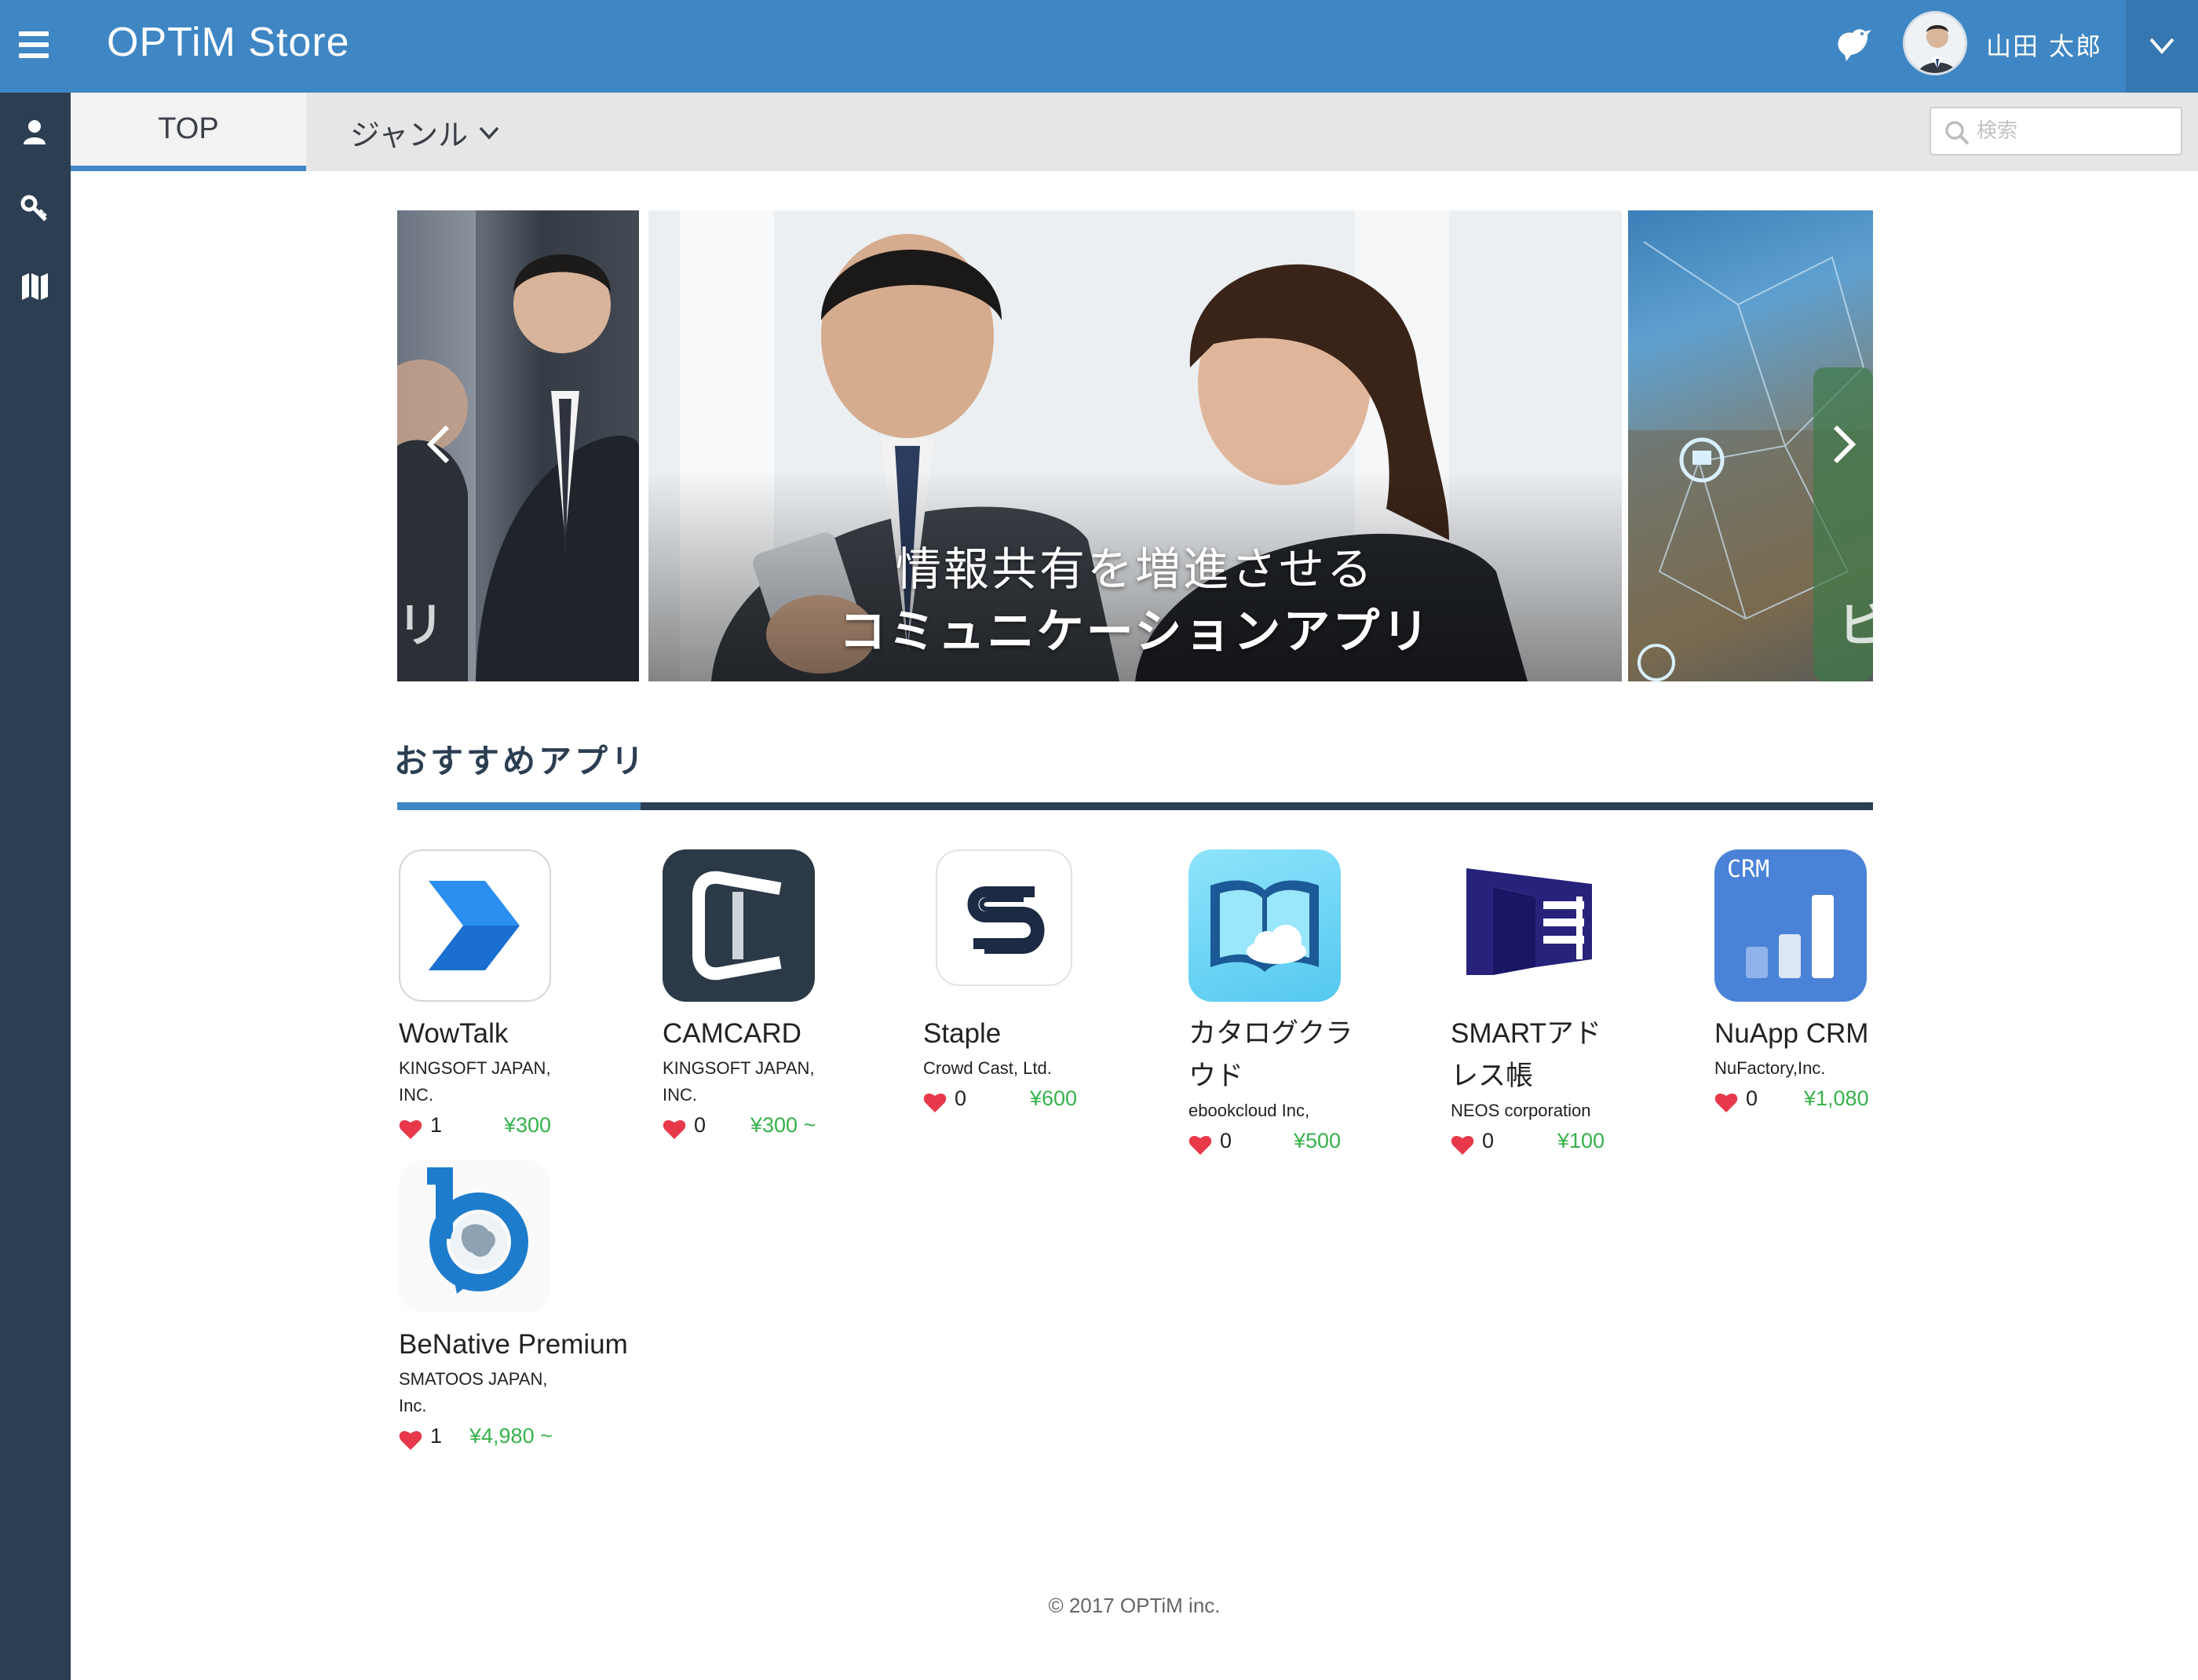 This screenshot has height=1680, width=2198. Describe the element at coordinates (34, 285) in the screenshot. I see `map-icon` at that location.